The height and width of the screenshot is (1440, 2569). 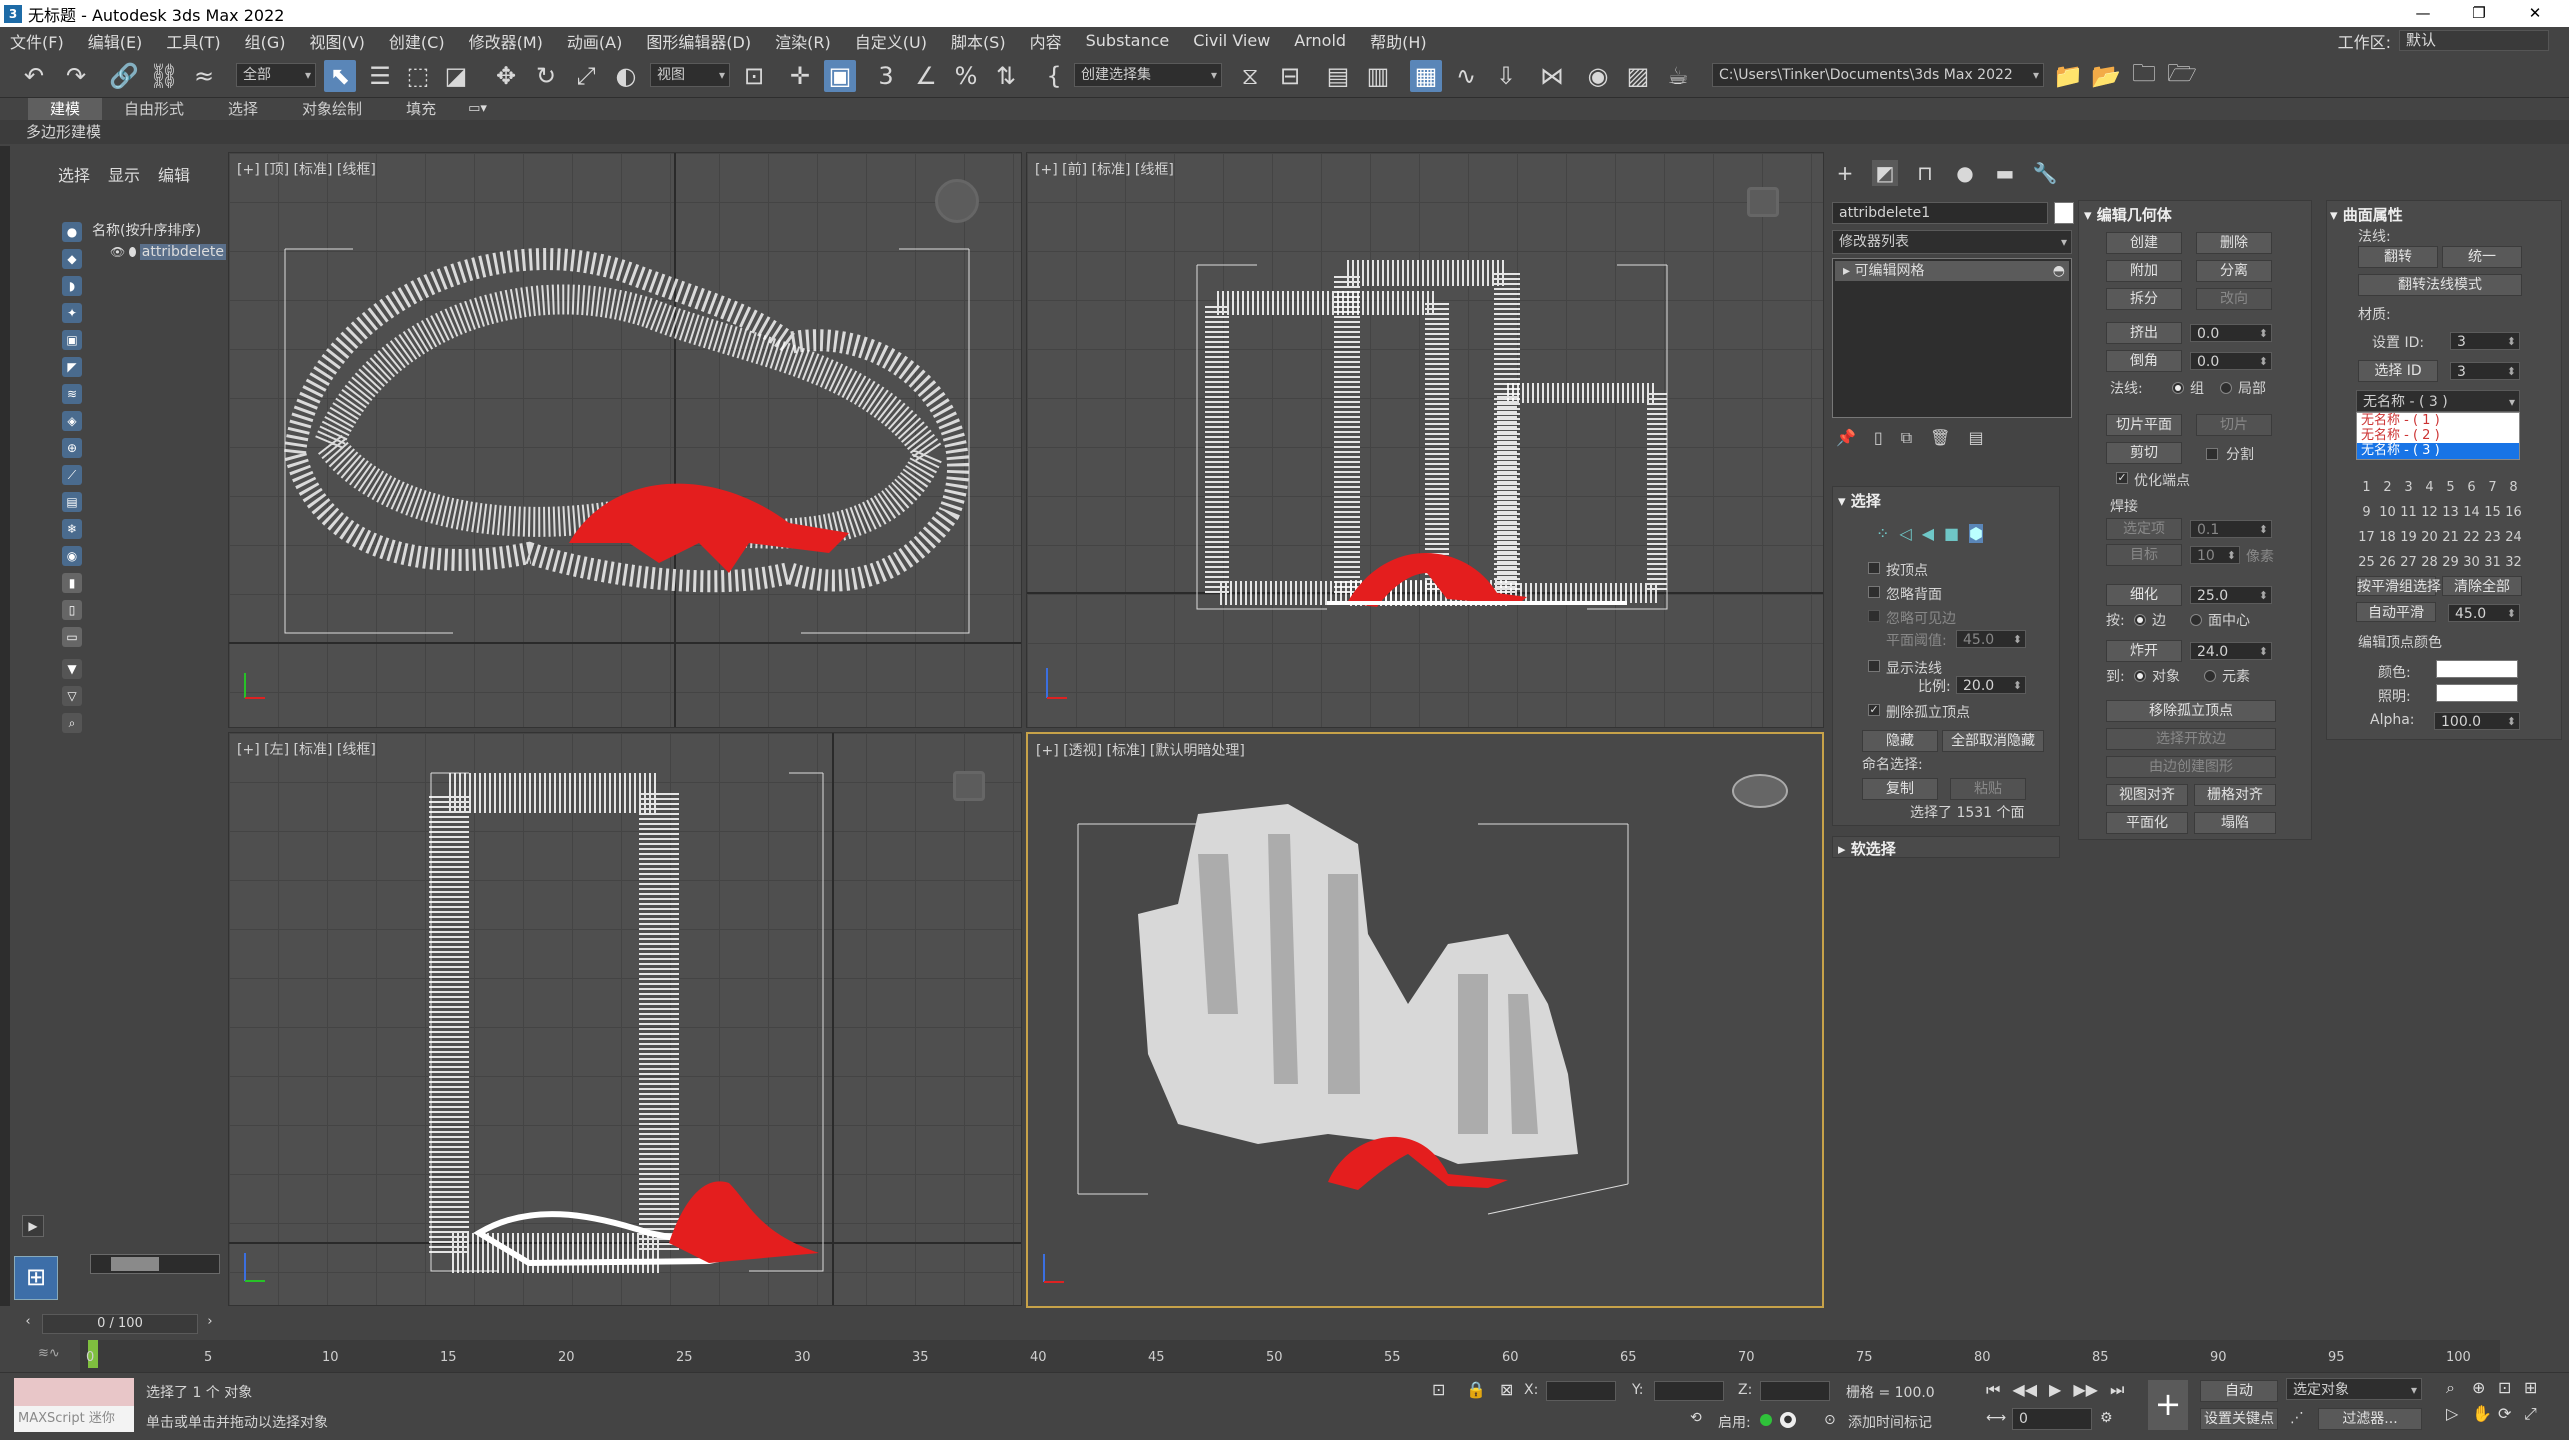 I want to click on delete-button: 删除, so click(x=2234, y=243).